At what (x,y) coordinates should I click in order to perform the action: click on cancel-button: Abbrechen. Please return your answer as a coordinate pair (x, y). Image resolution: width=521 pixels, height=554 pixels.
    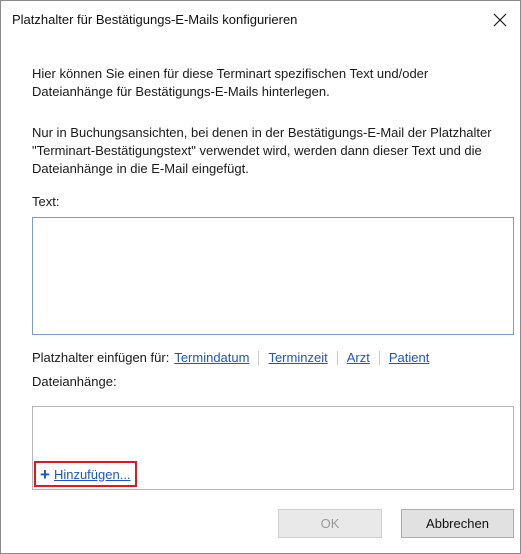
    Looking at the image, I should click on (457, 523).